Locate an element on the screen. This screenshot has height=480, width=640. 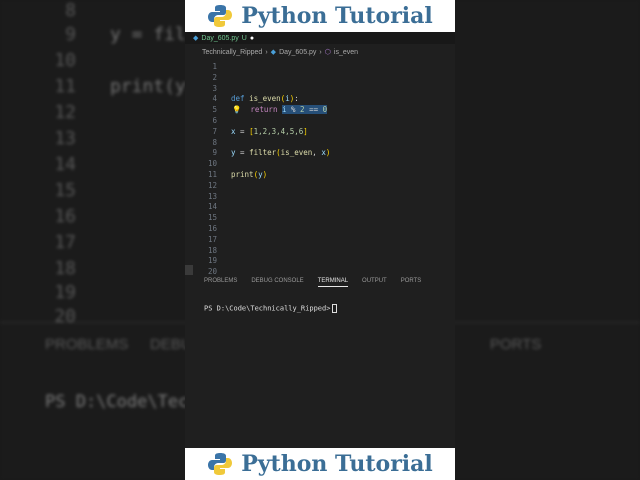
tab-ports: PORTS is located at coordinates (411, 282).